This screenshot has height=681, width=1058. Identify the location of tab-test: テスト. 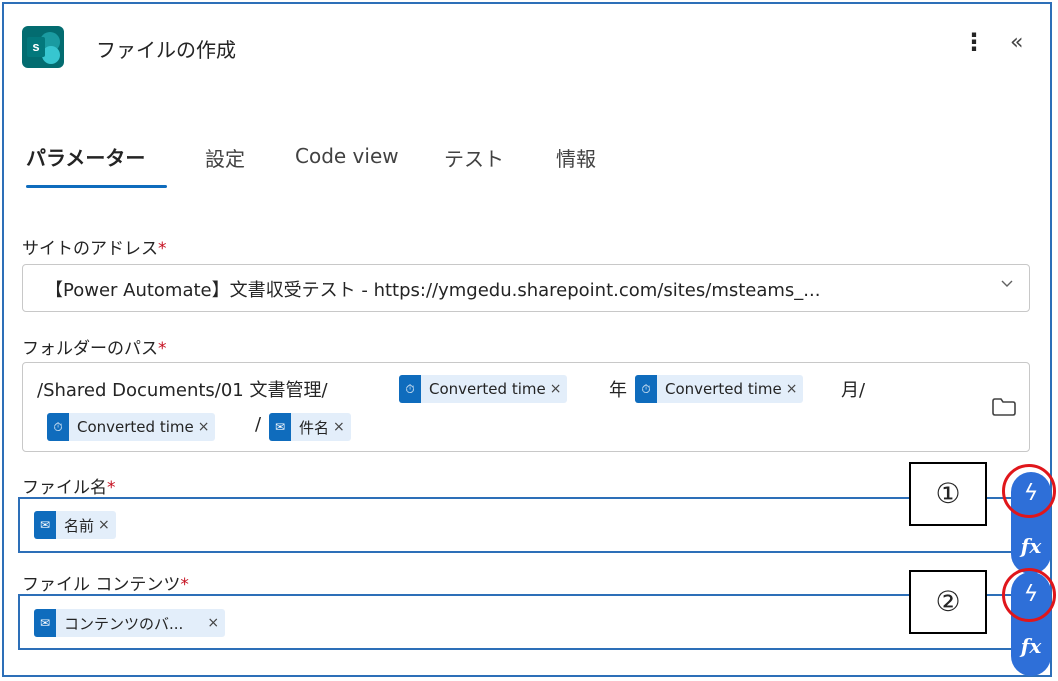
(474, 157).